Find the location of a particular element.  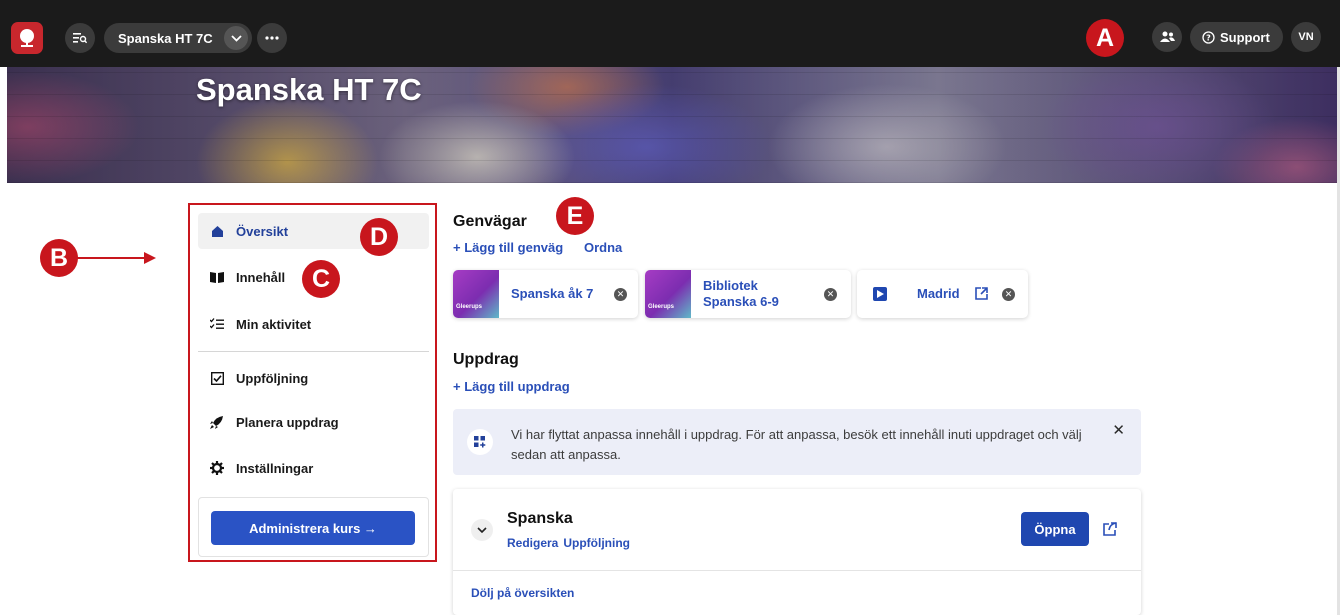

gear-icon is located at coordinates (217, 468).